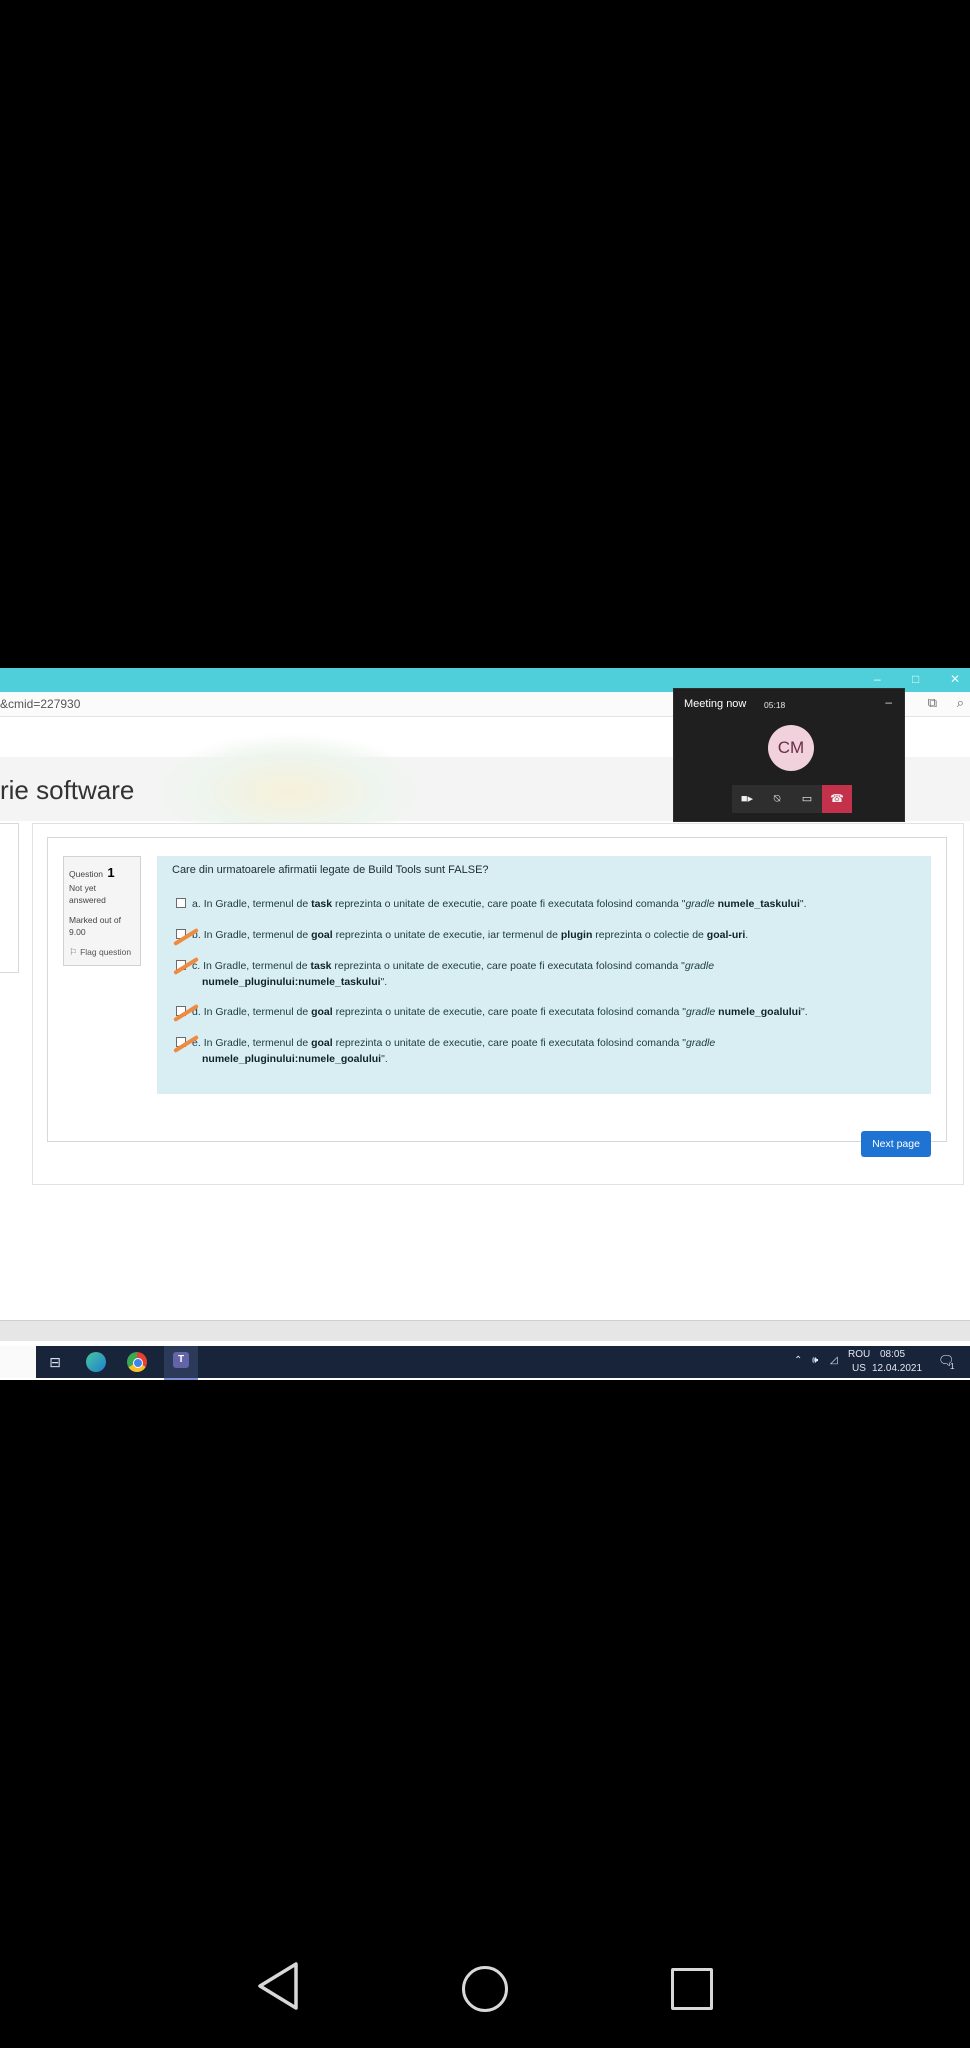  Describe the element at coordinates (485, 1363) in the screenshot. I see `windows-taskbar: ⊟ T ⌃ 🕪 ◿ ROU US 08:05 12.04.2021 🗨 1` at that location.